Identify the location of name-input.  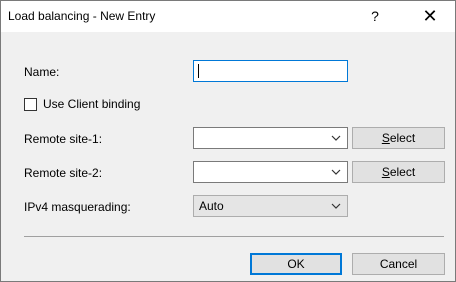
(270, 71).